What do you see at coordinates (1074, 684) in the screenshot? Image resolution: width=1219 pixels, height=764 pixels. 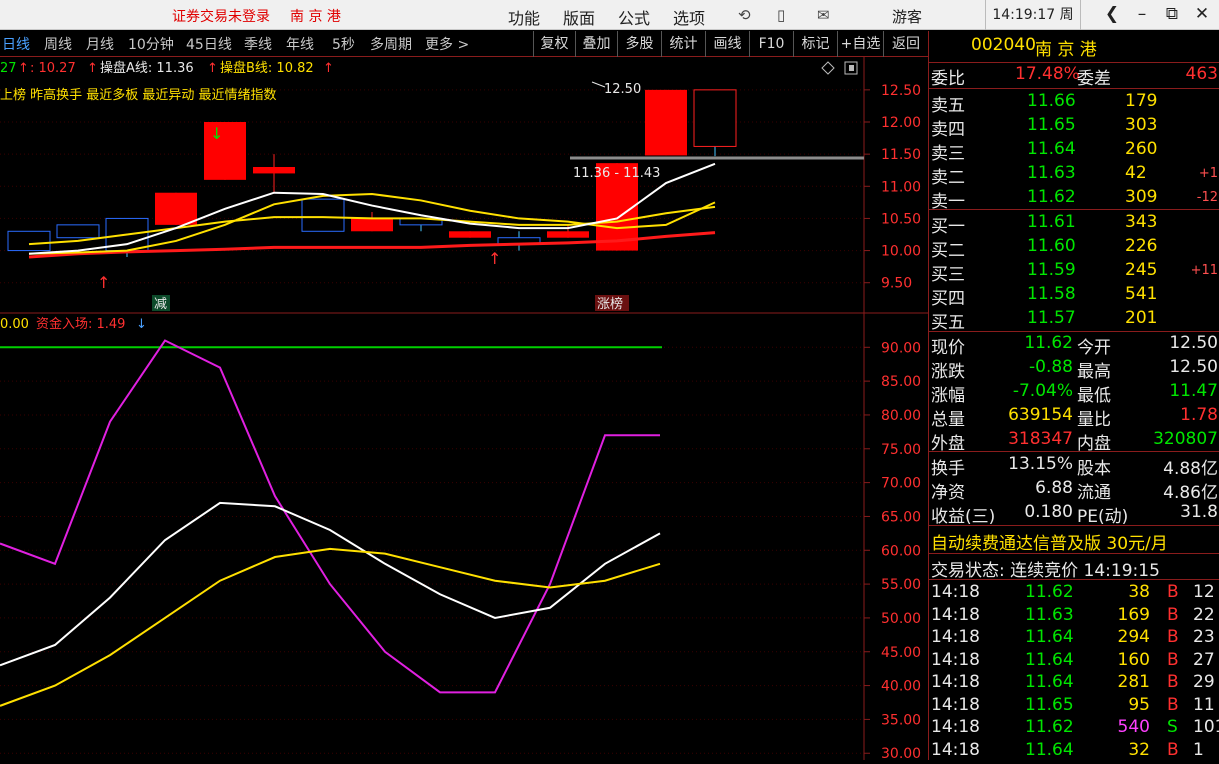 I see `tick-row: 14:18 11.64 281 B 29` at bounding box center [1074, 684].